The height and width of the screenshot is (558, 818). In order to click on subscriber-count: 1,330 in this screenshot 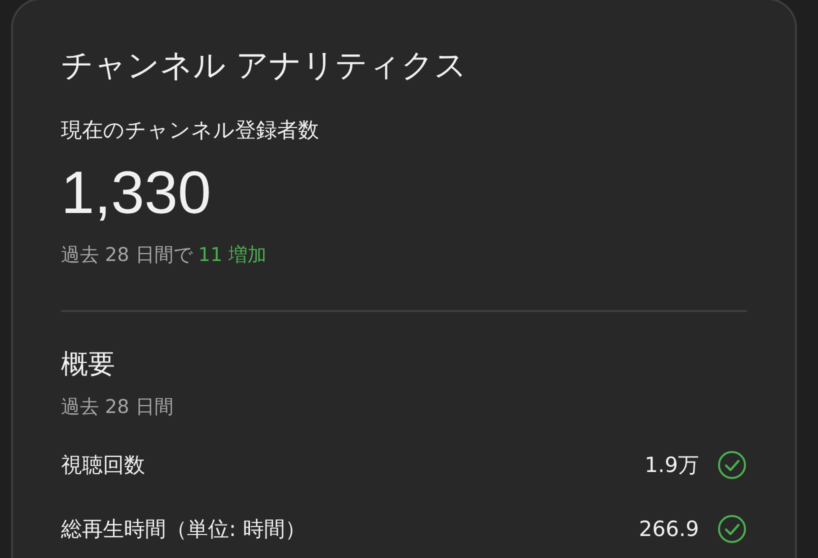, I will do `click(136, 193)`.